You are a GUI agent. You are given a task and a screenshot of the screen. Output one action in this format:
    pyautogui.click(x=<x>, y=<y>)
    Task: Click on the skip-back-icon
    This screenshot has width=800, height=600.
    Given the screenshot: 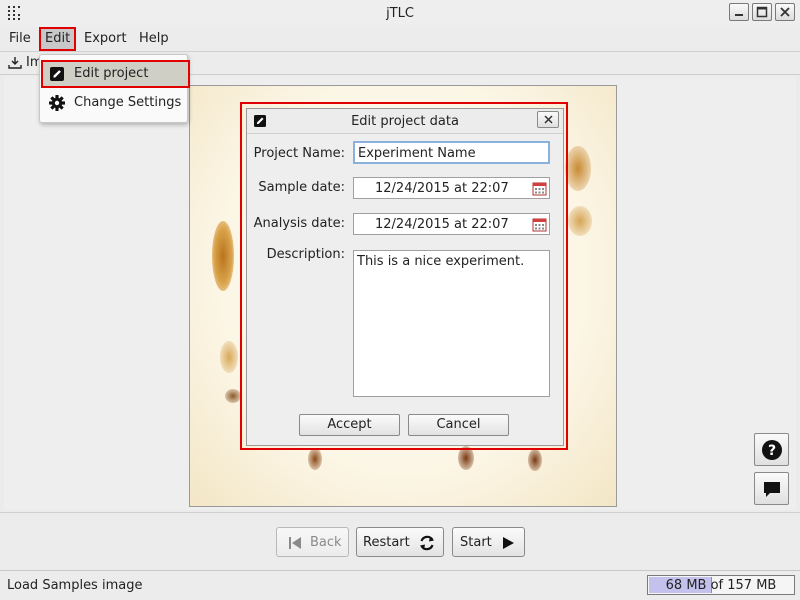 What is the action you would take?
    pyautogui.click(x=295, y=543)
    